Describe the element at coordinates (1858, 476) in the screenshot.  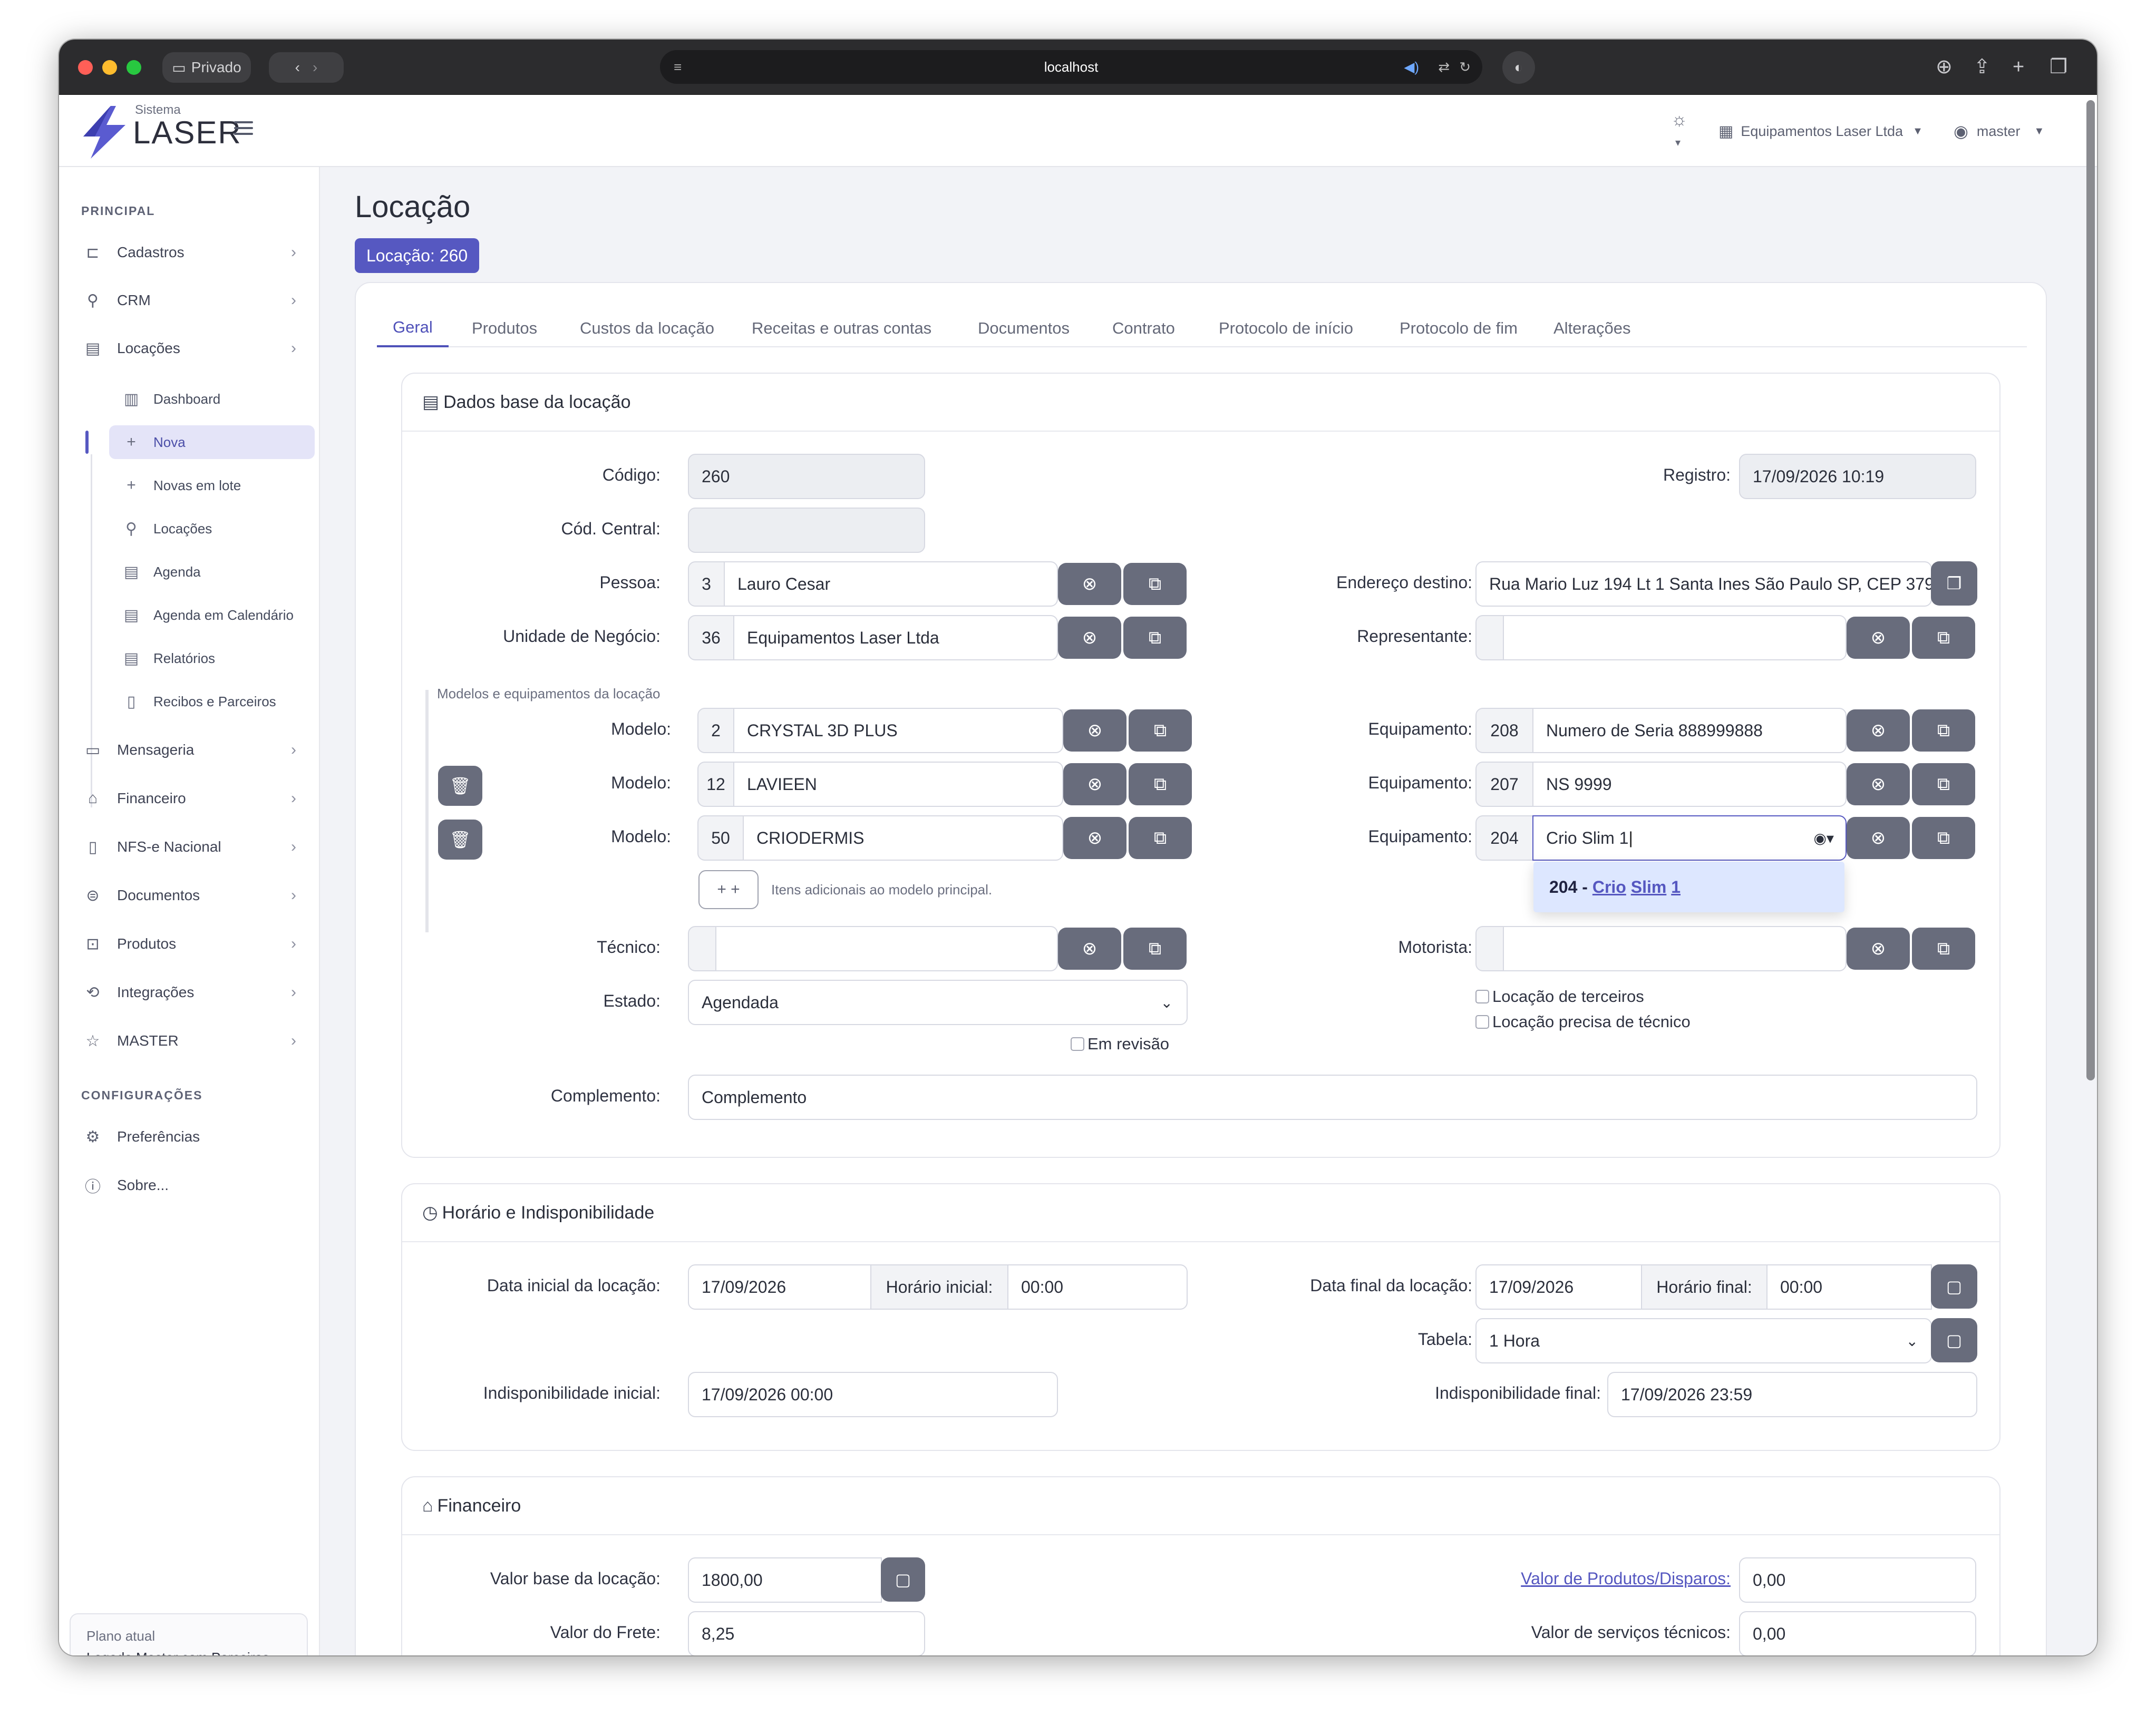
I see `registro-field: 17/09/2026 10:19` at that location.